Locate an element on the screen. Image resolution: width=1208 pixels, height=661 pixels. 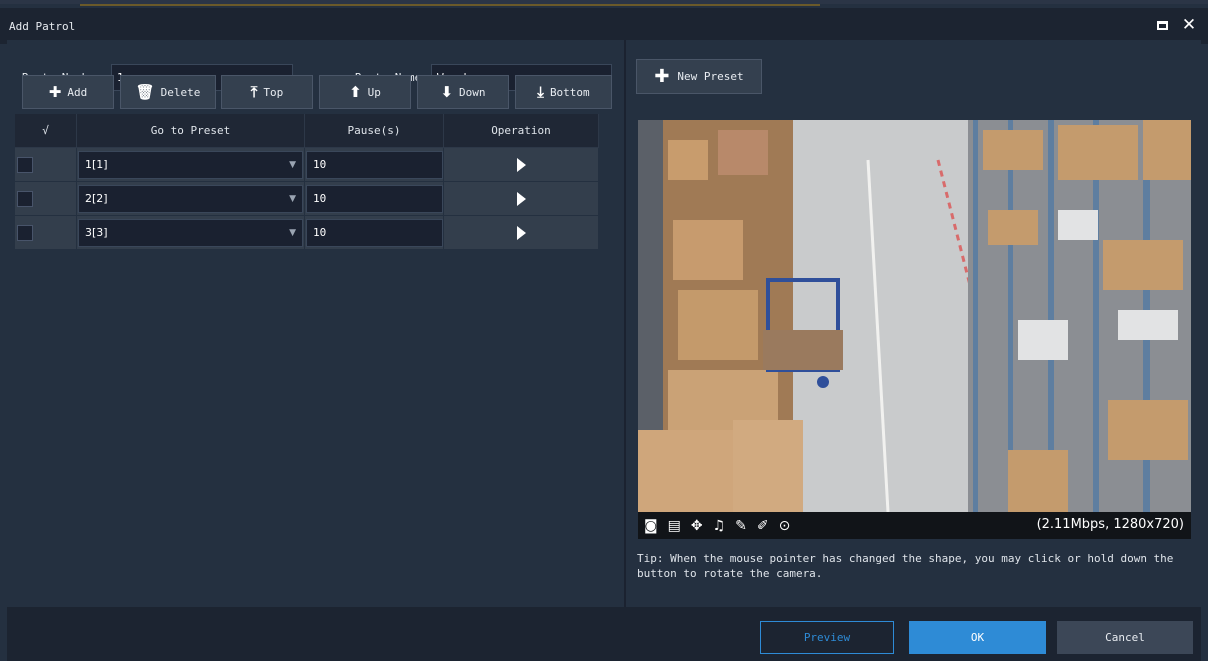
delete-button-label: Delete is located at coordinates (180, 92).